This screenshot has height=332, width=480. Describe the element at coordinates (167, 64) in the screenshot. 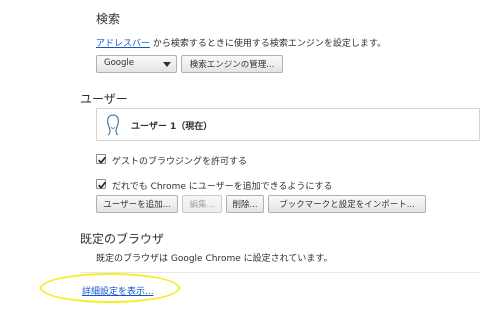

I see `chevron-down-icon` at that location.